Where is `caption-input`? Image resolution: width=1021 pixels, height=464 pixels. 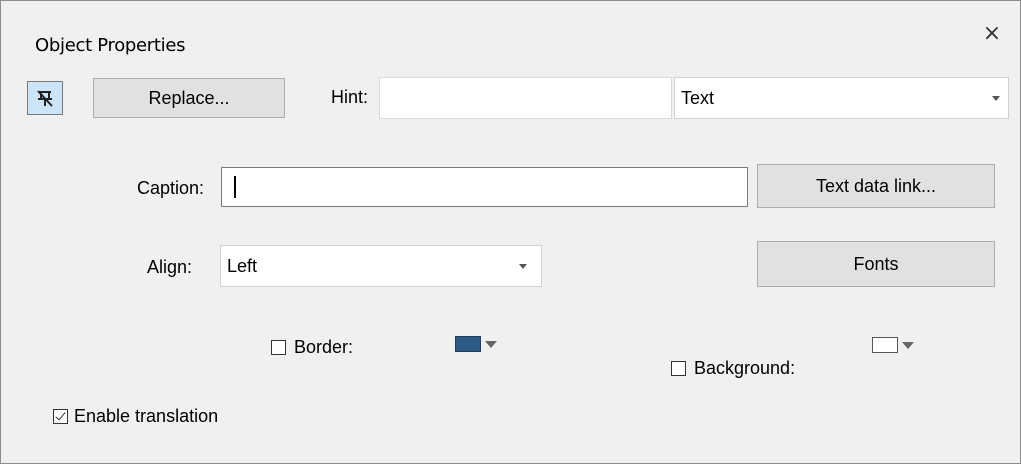 caption-input is located at coordinates (484, 187).